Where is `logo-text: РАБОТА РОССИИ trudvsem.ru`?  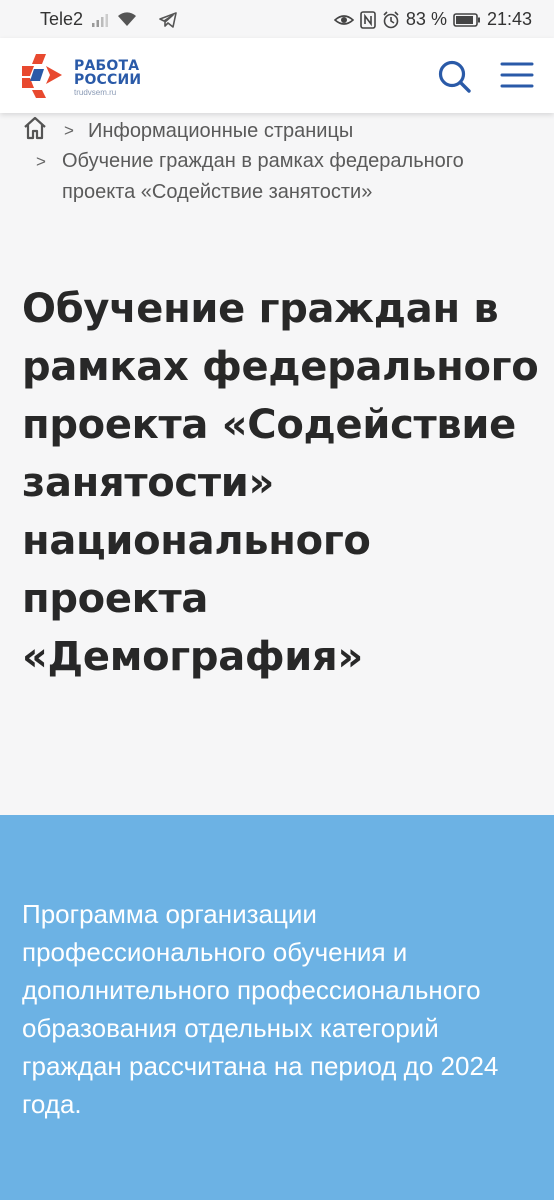 logo-text: РАБОТА РОССИИ trudvsem.ru is located at coordinates (107, 78).